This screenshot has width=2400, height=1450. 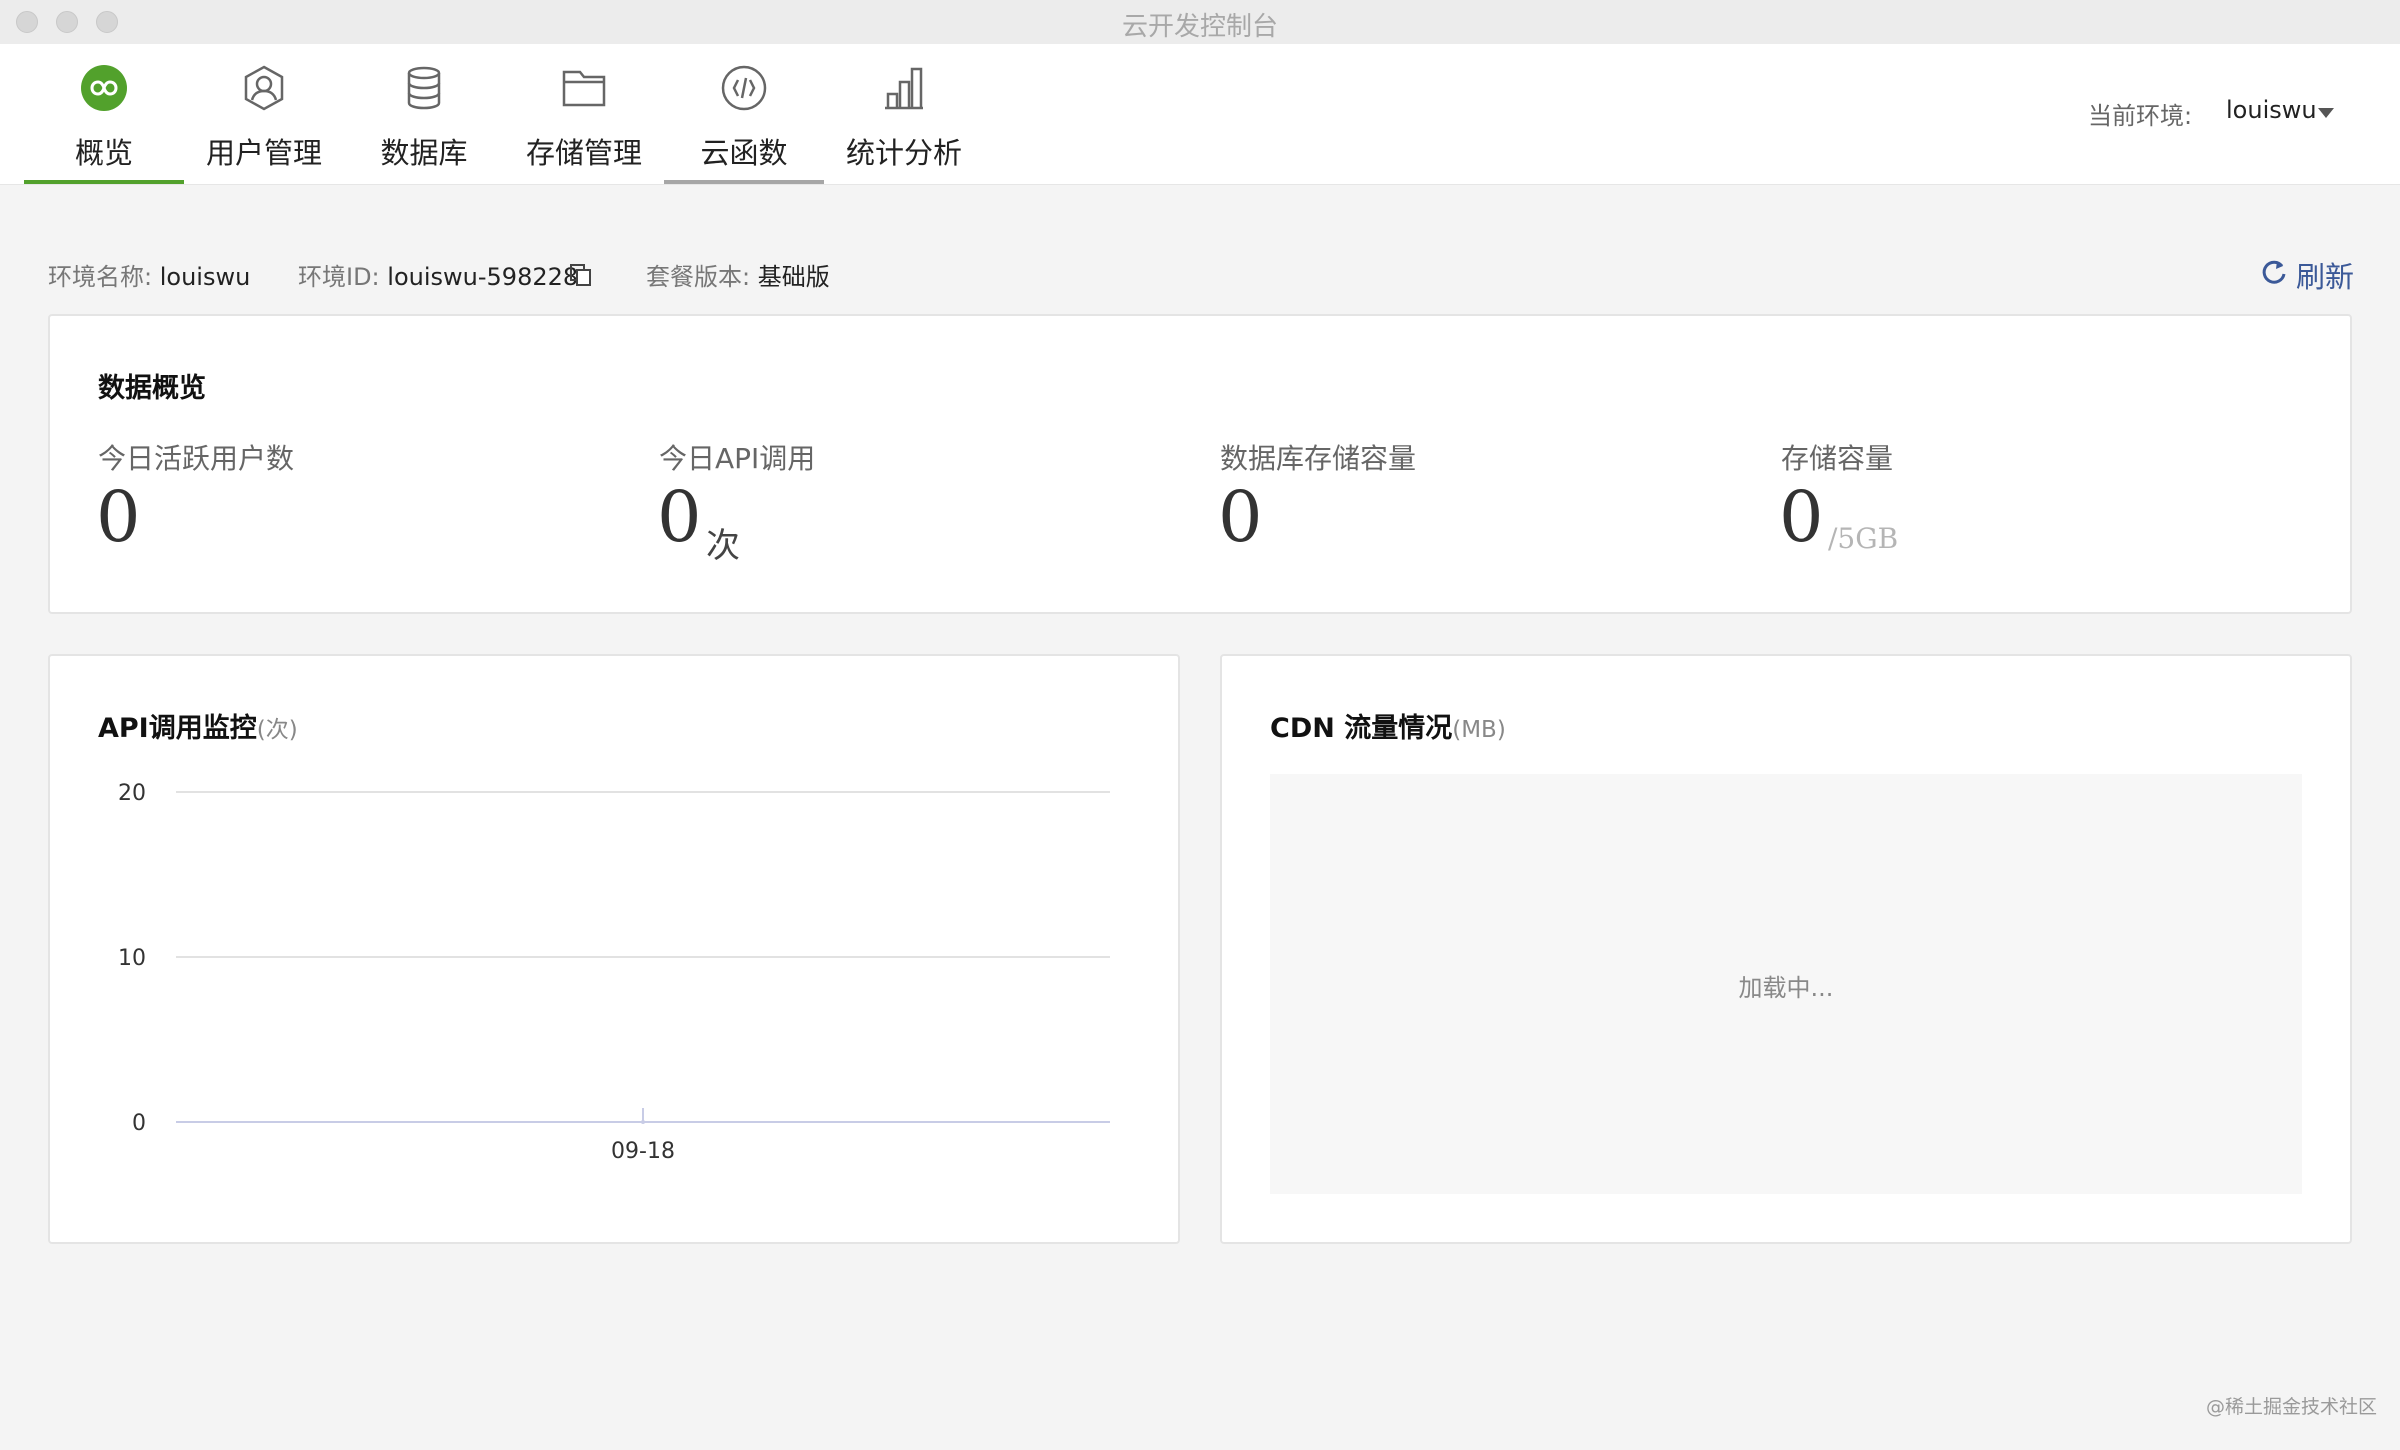 I want to click on bar-chart-icon, so click(x=904, y=88).